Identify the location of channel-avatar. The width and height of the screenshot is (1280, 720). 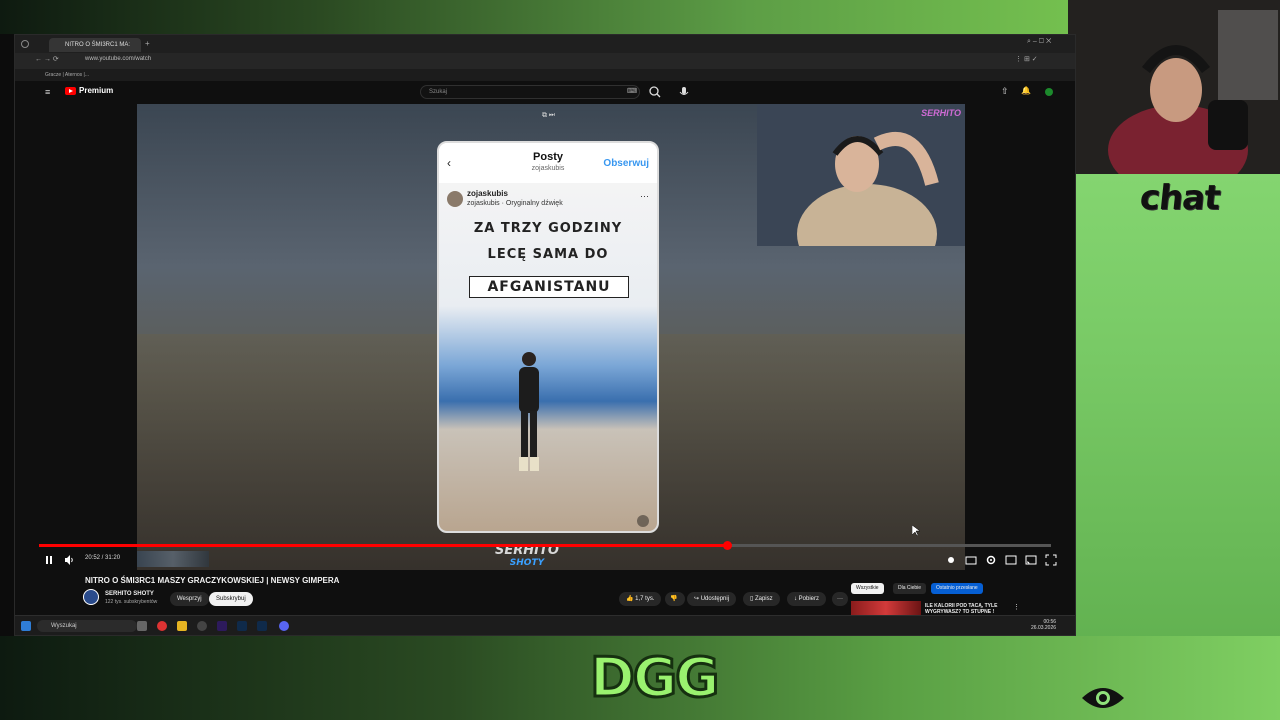
(91, 597).